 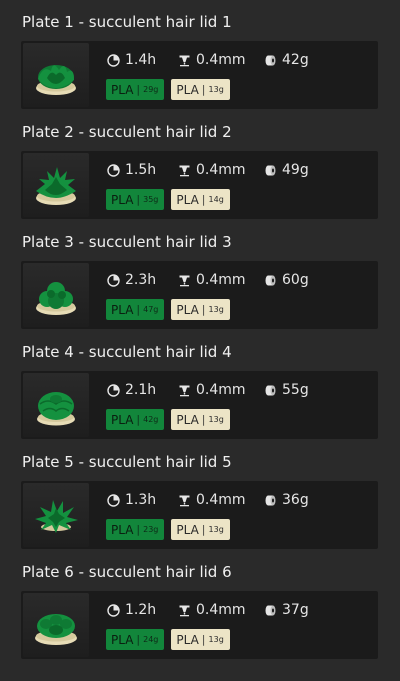 I want to click on plate-title: Plate 2 - succulent hair lid 2, so click(x=127, y=132).